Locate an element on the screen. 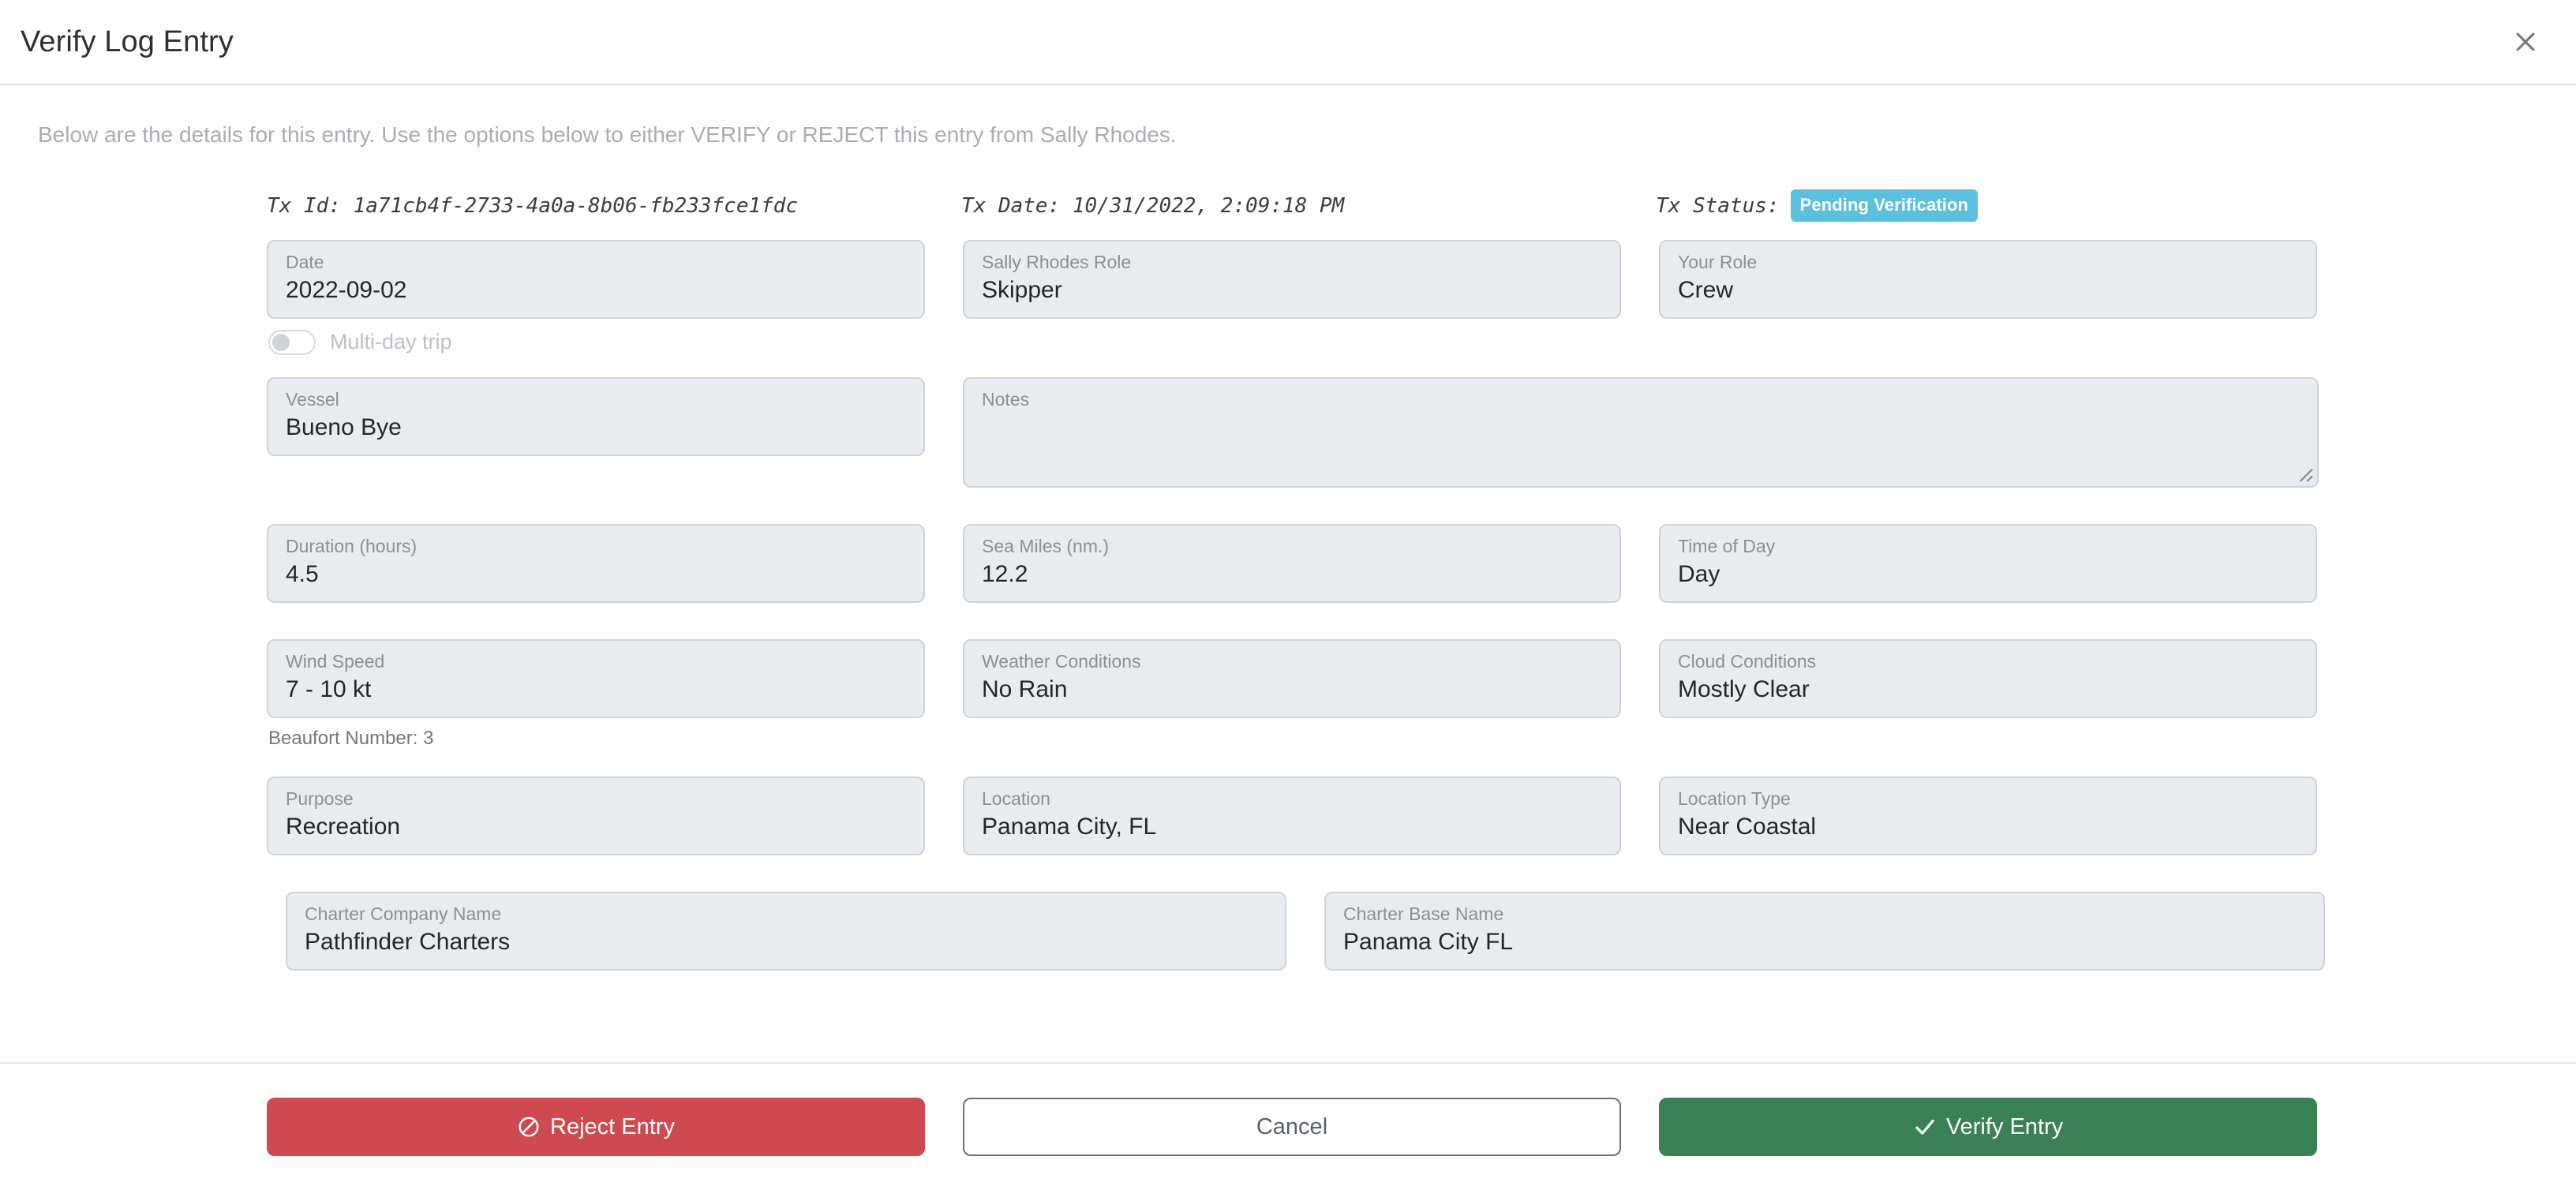  tx-status-label: Tx Status: is located at coordinates (1718, 205).